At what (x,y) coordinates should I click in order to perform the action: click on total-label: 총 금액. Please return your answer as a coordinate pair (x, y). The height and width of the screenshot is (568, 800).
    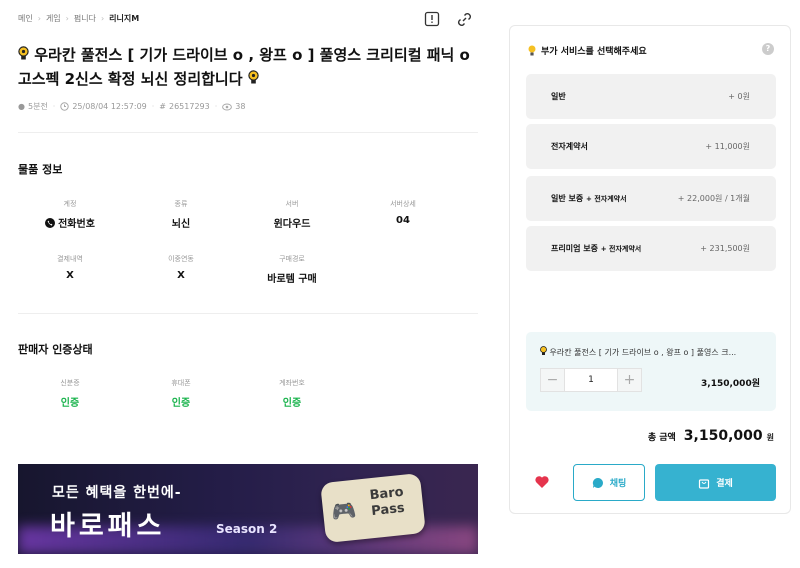
    Looking at the image, I should click on (661, 438).